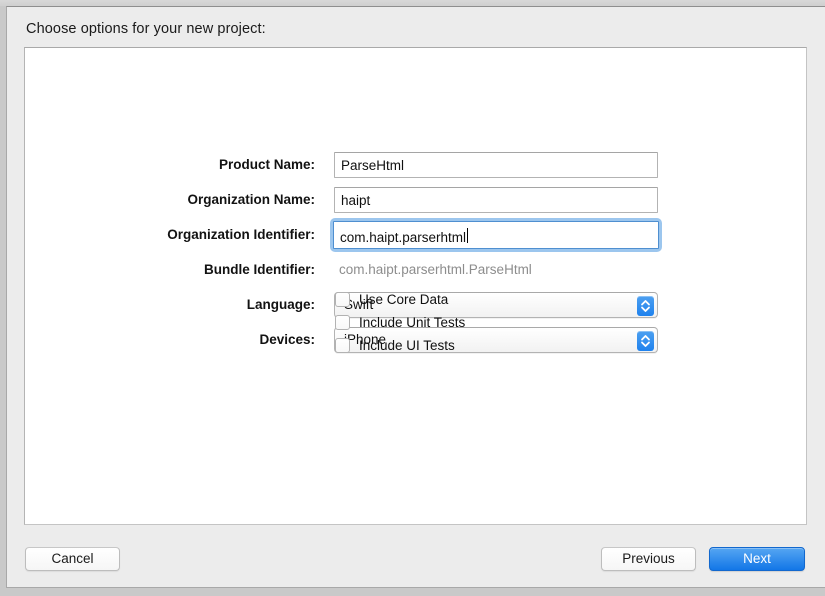 Image resolution: width=825 pixels, height=596 pixels. I want to click on dialog-title: Choose options for your new project:, so click(146, 29).